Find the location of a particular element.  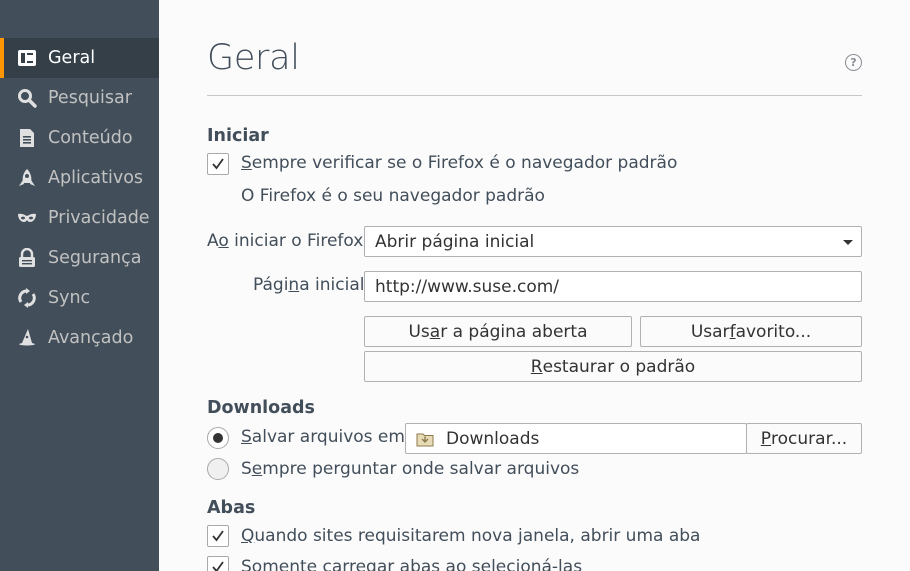

sidebar-item-label: Privacidade is located at coordinates (99, 218).